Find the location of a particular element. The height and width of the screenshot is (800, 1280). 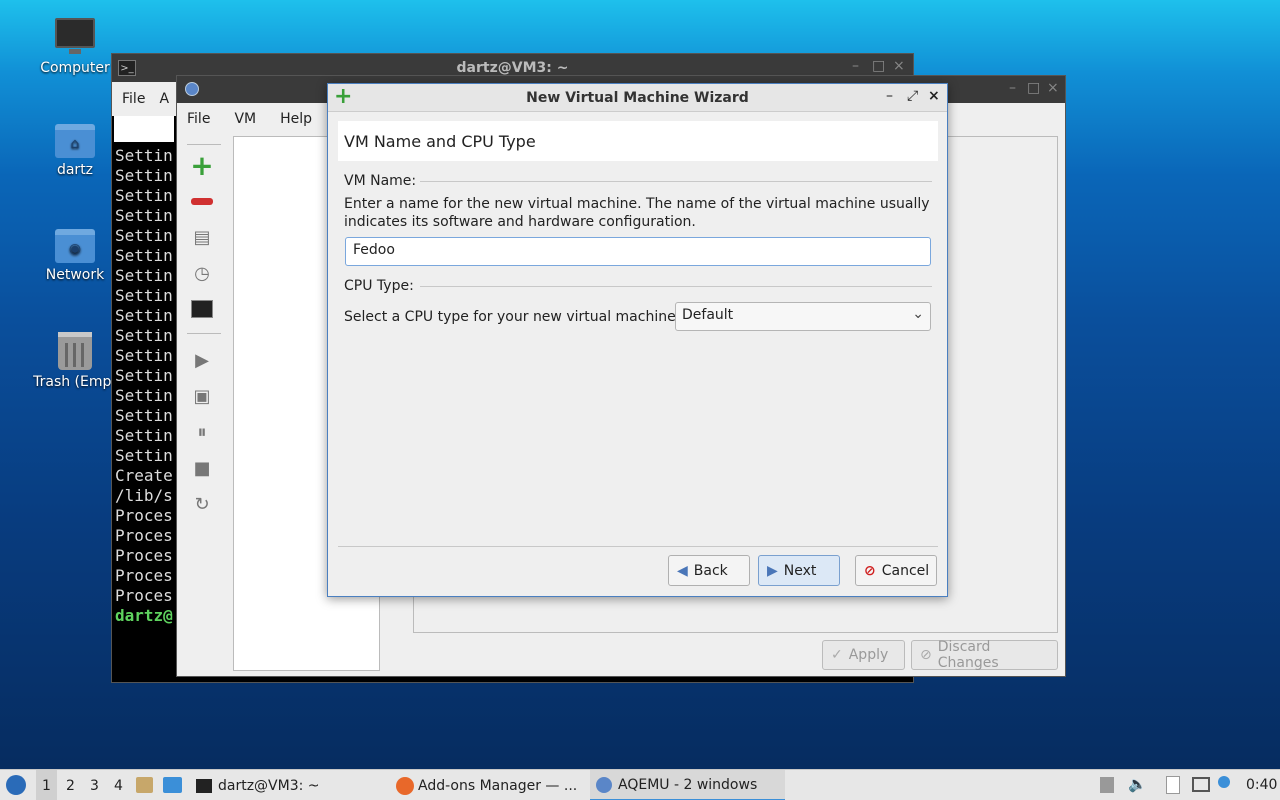

home-folder-icon: ⌂ is located at coordinates (75, 141).